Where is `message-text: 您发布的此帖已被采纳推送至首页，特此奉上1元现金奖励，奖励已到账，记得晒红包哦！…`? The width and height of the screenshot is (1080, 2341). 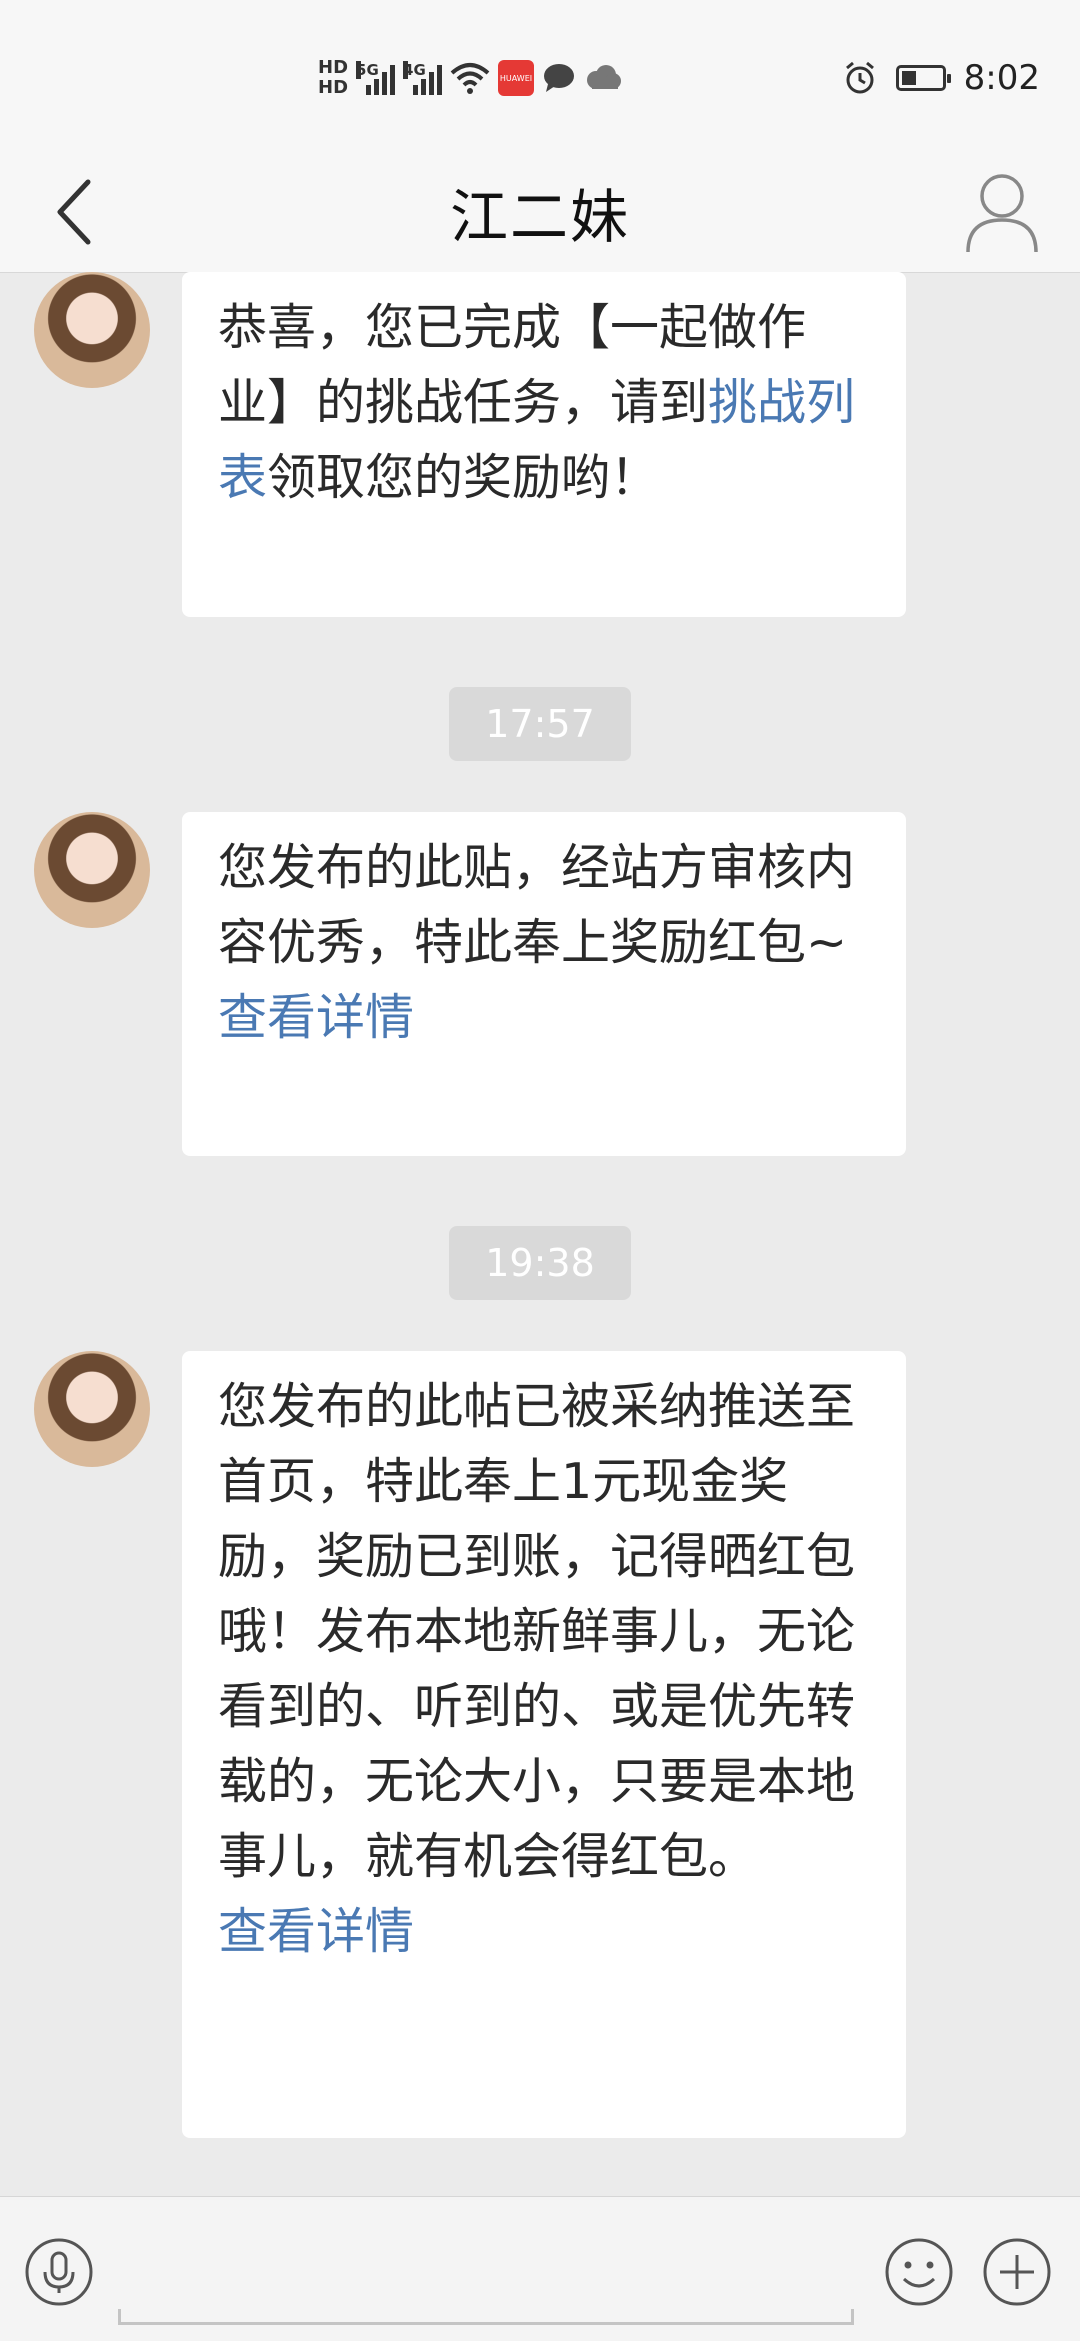
message-text: 您发布的此帖已被采纳推送至首页，特此奉上1元现金奖励，奖励已到账，记得晒红包哦！… is located at coordinates (537, 1631).